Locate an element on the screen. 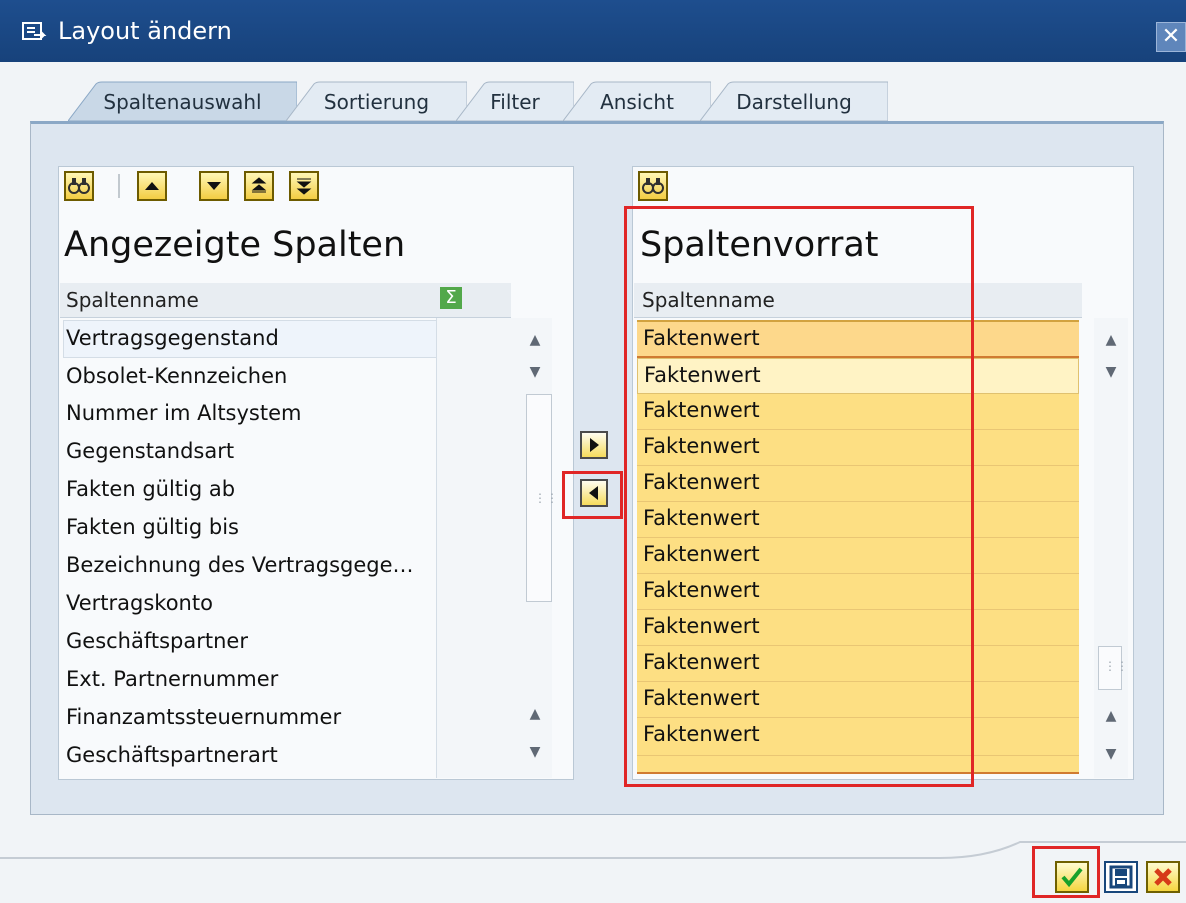 Image resolution: width=1186 pixels, height=903 pixels. tab-filter: Filter is located at coordinates (515, 101).